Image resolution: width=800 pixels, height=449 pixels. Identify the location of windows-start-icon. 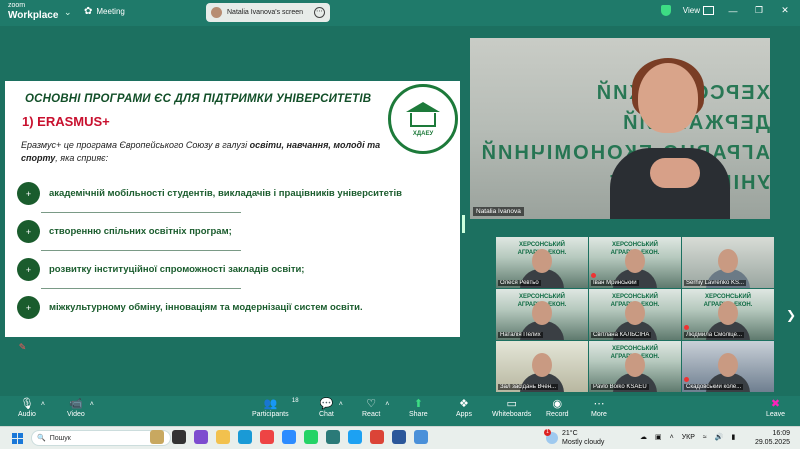
(17, 438).